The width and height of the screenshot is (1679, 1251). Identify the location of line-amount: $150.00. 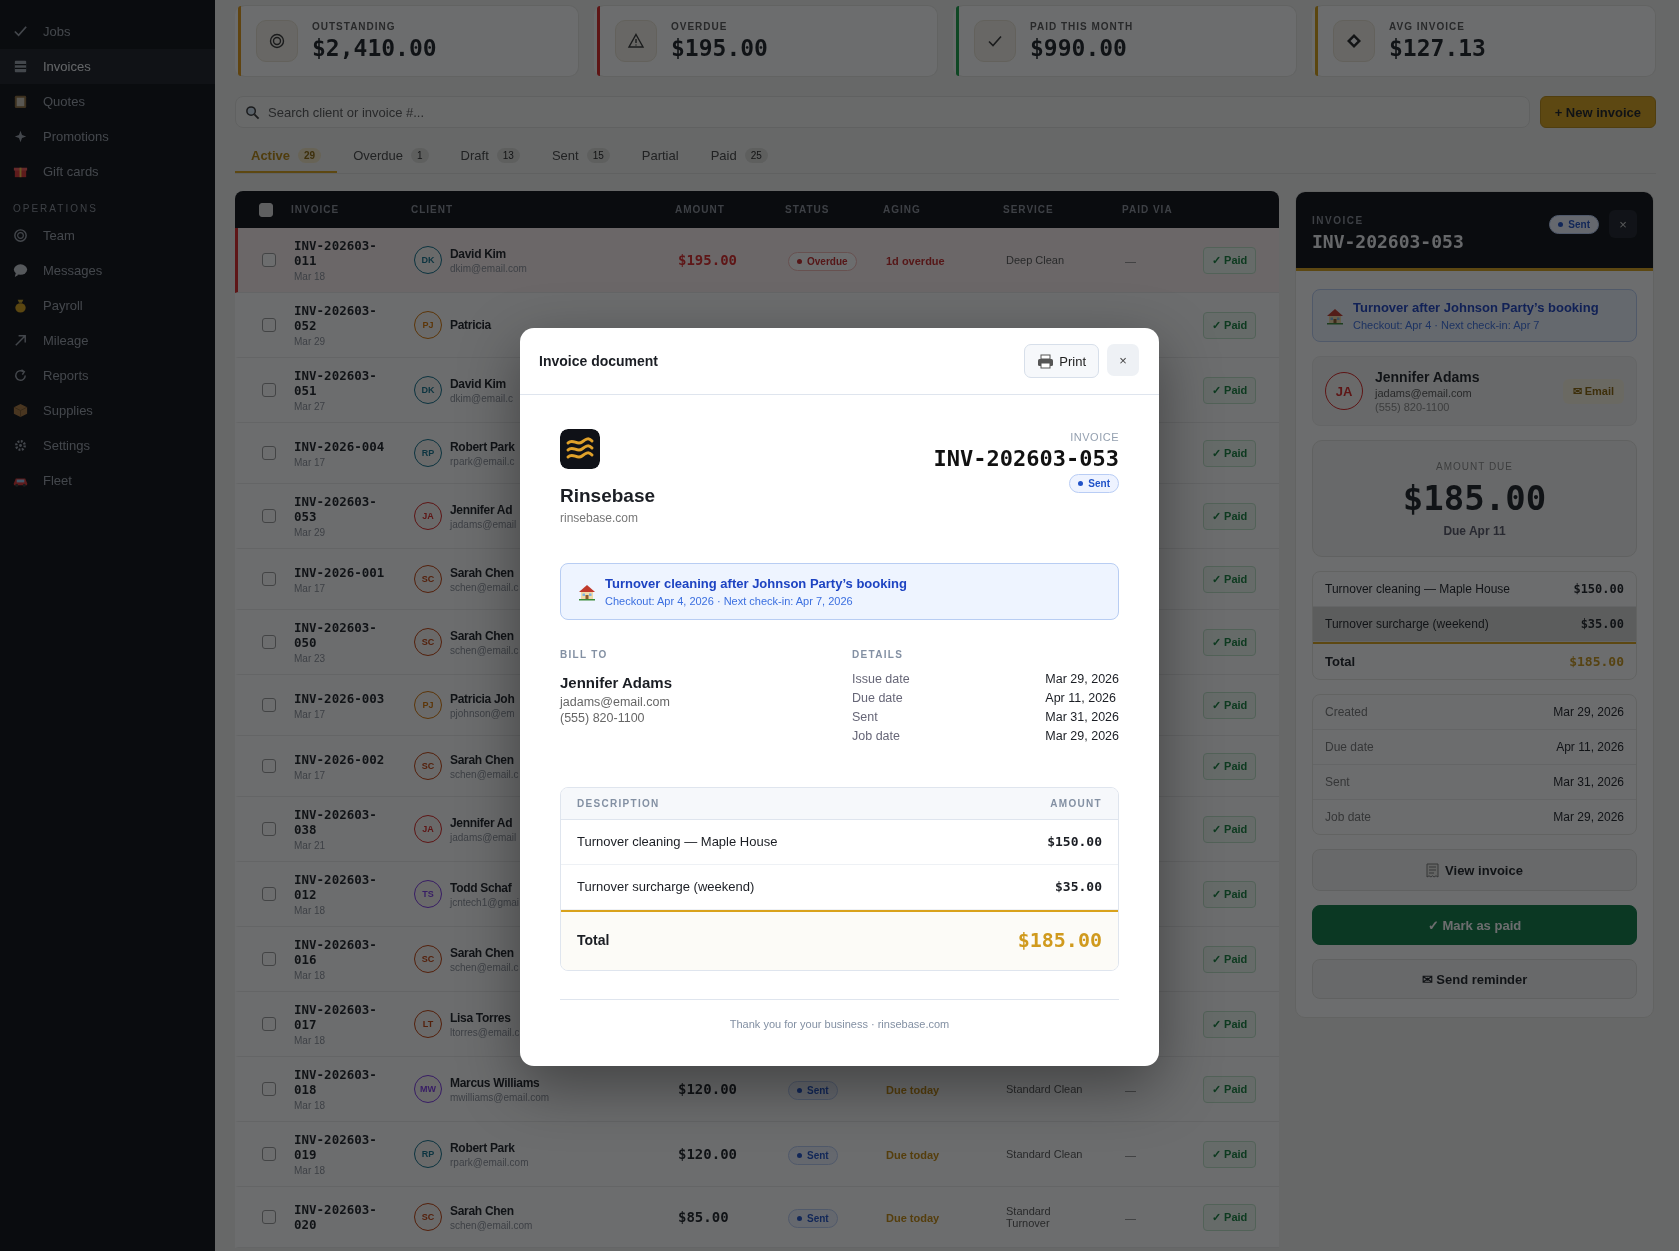
(1074, 841).